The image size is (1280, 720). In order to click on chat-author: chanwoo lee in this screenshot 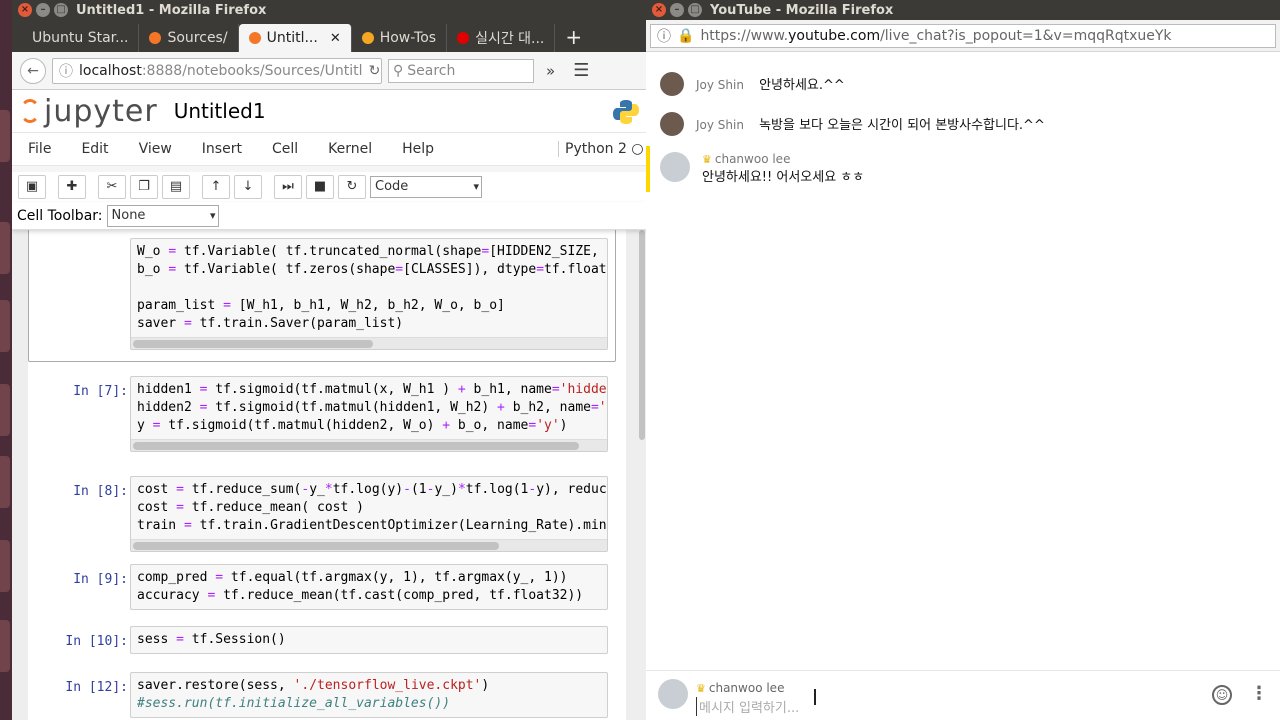, I will do `click(753, 159)`.